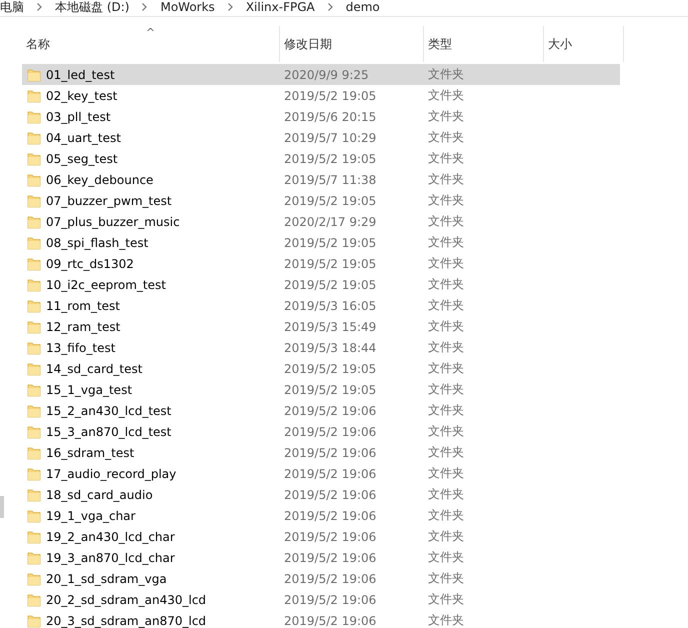 This screenshot has width=688, height=628. I want to click on file-row: 14_sd_card_test 2019/5/2 19:05 文件夹, so click(321, 368).